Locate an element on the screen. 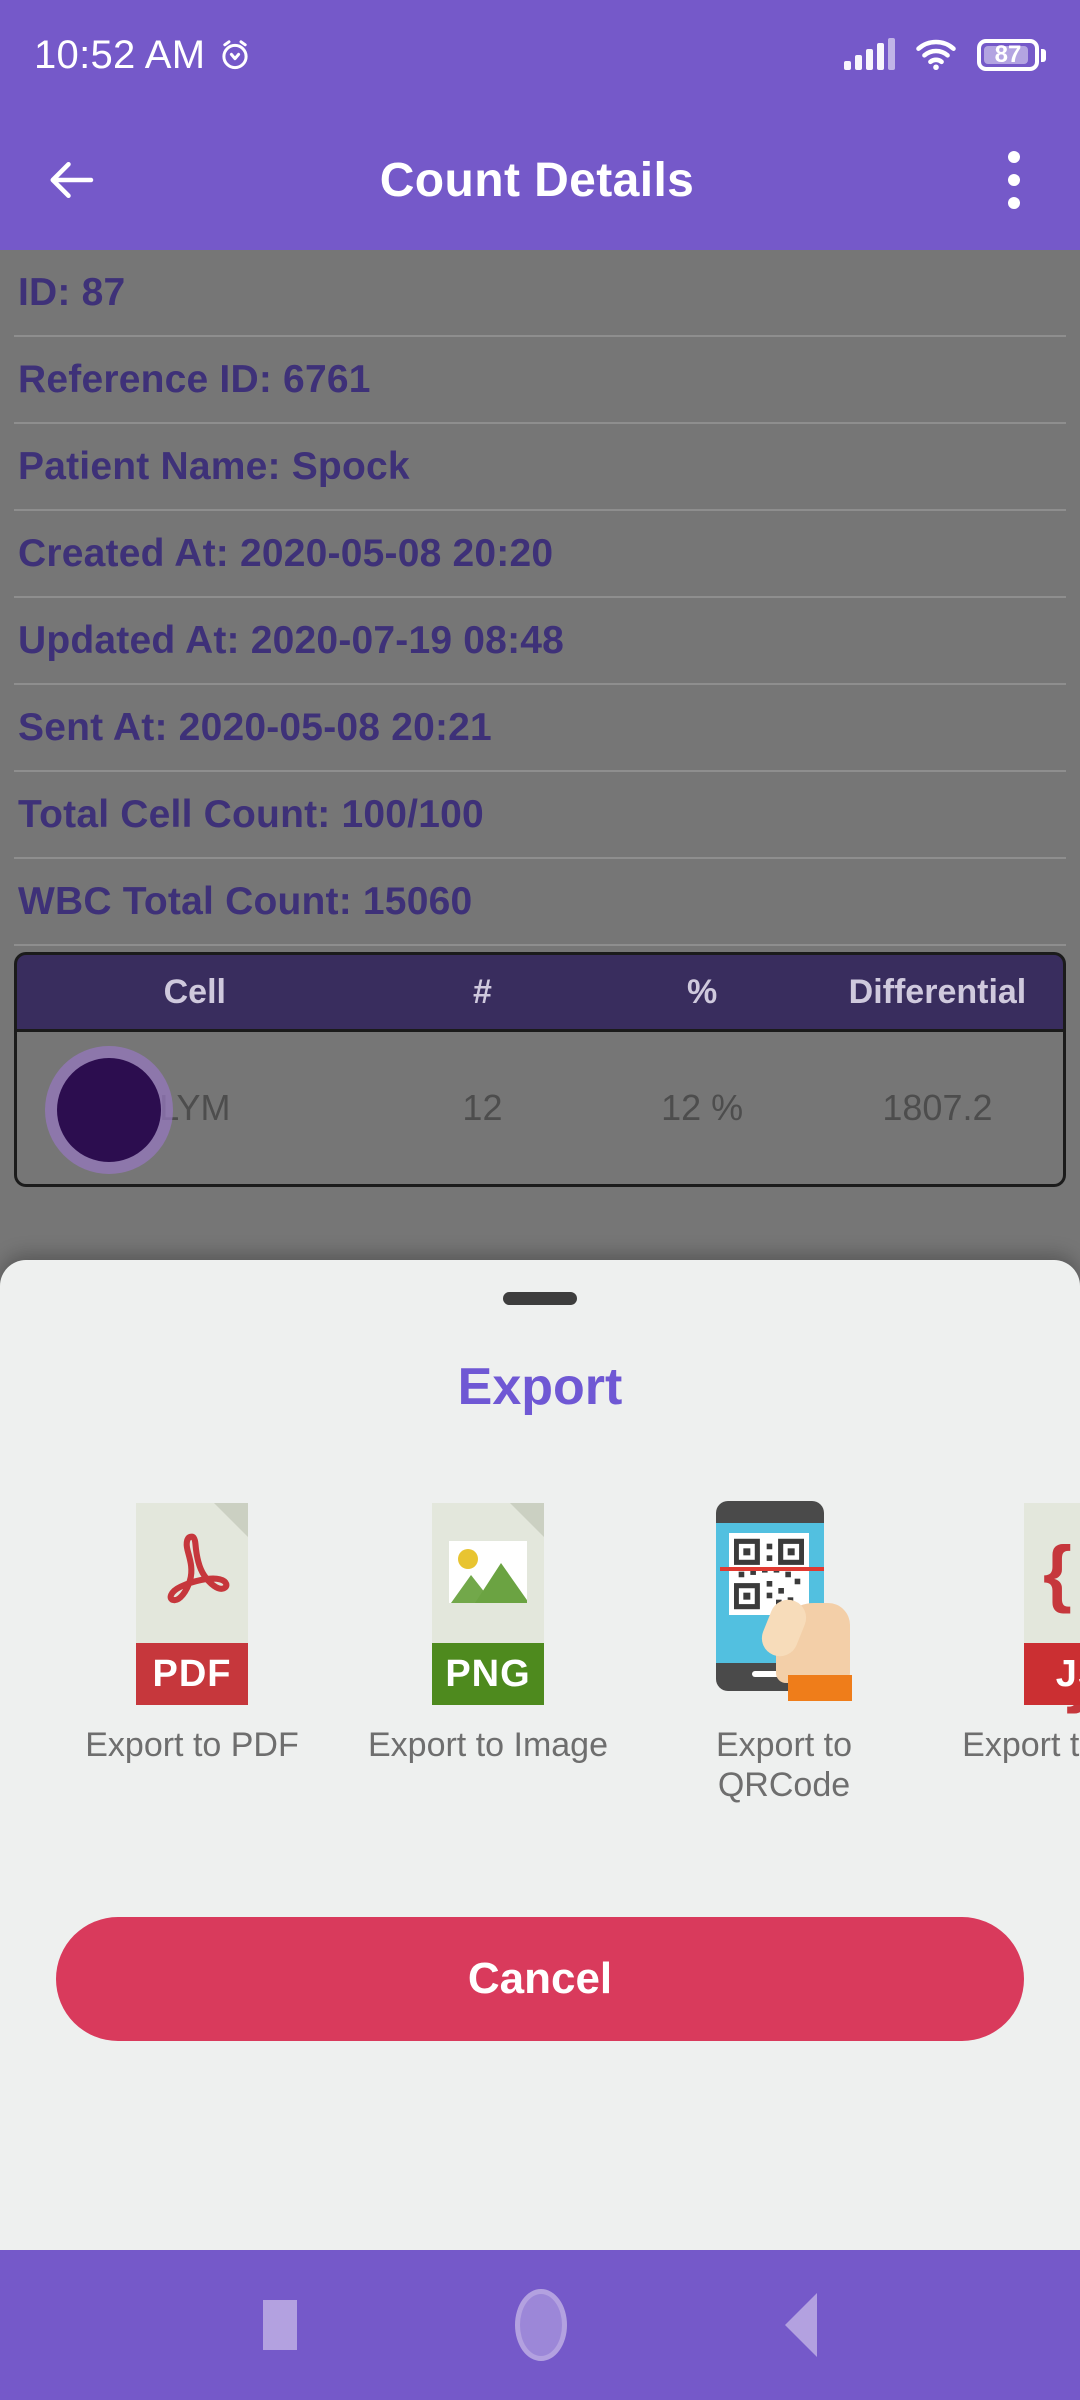 The image size is (1080, 2400). status-bar-right: 87 is located at coordinates (945, 54).